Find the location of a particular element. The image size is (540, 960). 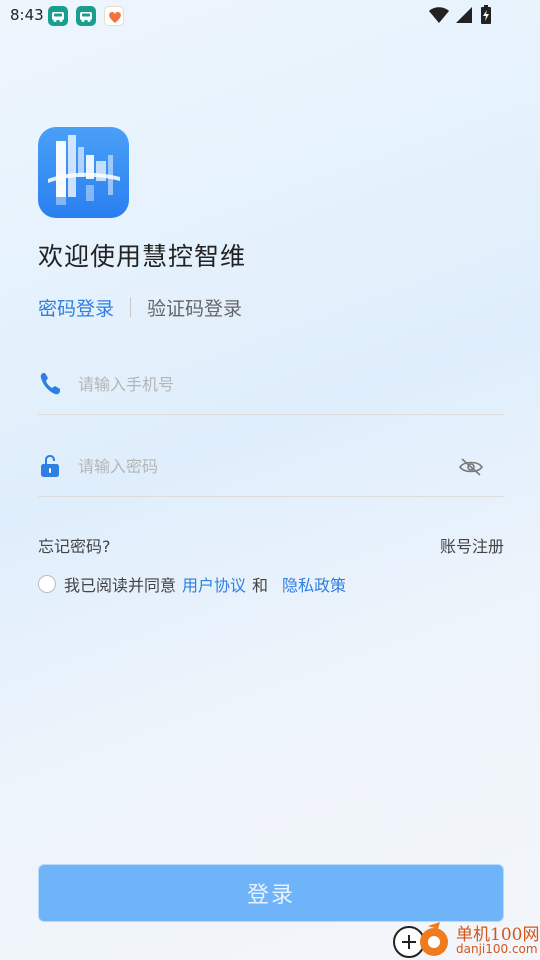

signal-icon is located at coordinates (464, 15).